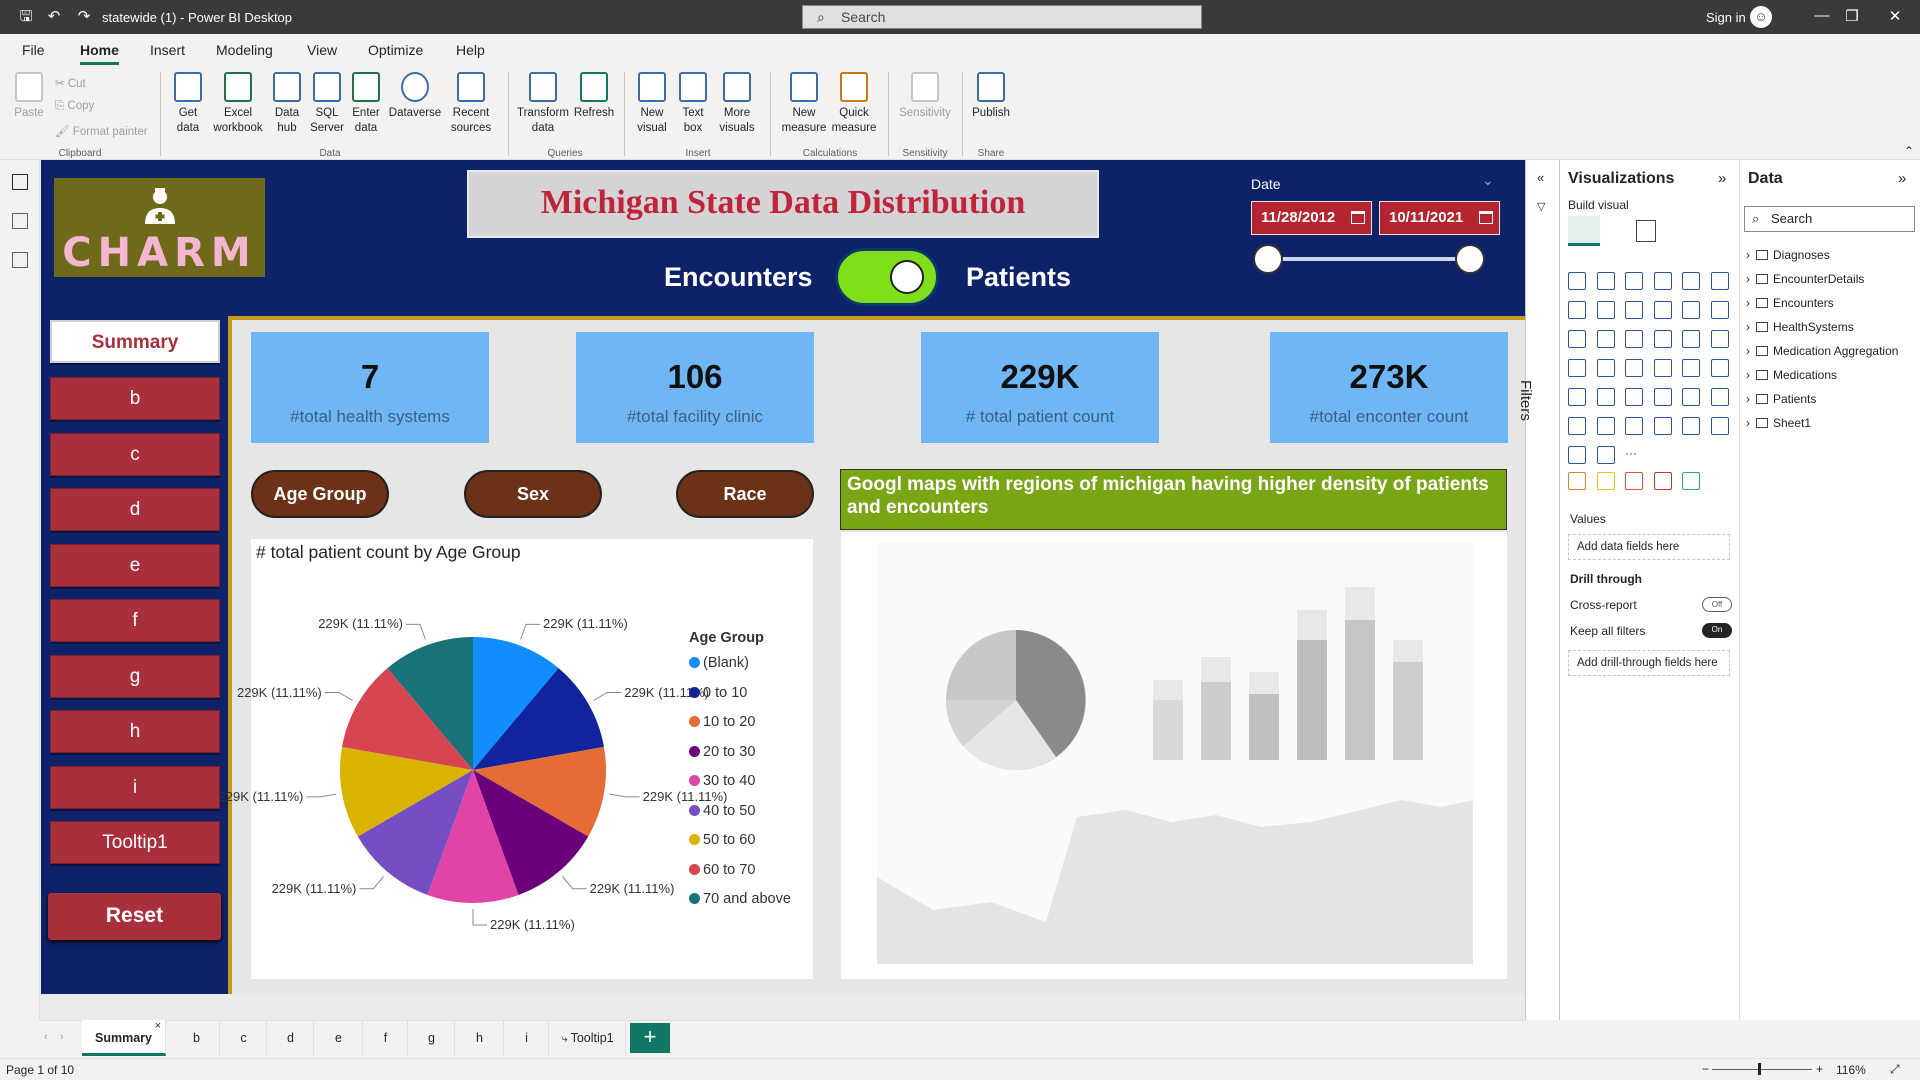 Image resolution: width=1920 pixels, height=1080 pixels. What do you see at coordinates (722, 722) in the screenshot?
I see `legend-item: 10 to 20` at bounding box center [722, 722].